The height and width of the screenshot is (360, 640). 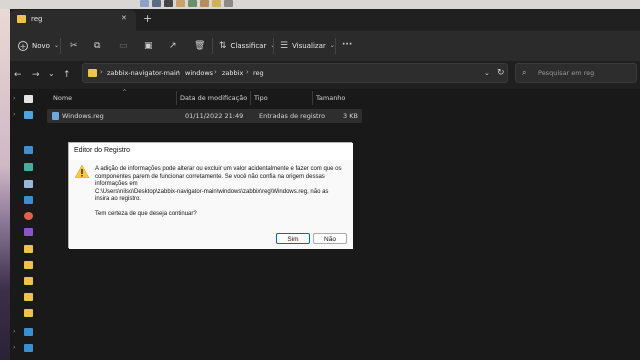 What do you see at coordinates (330, 238) in the screenshot?
I see `no-button: Não` at bounding box center [330, 238].